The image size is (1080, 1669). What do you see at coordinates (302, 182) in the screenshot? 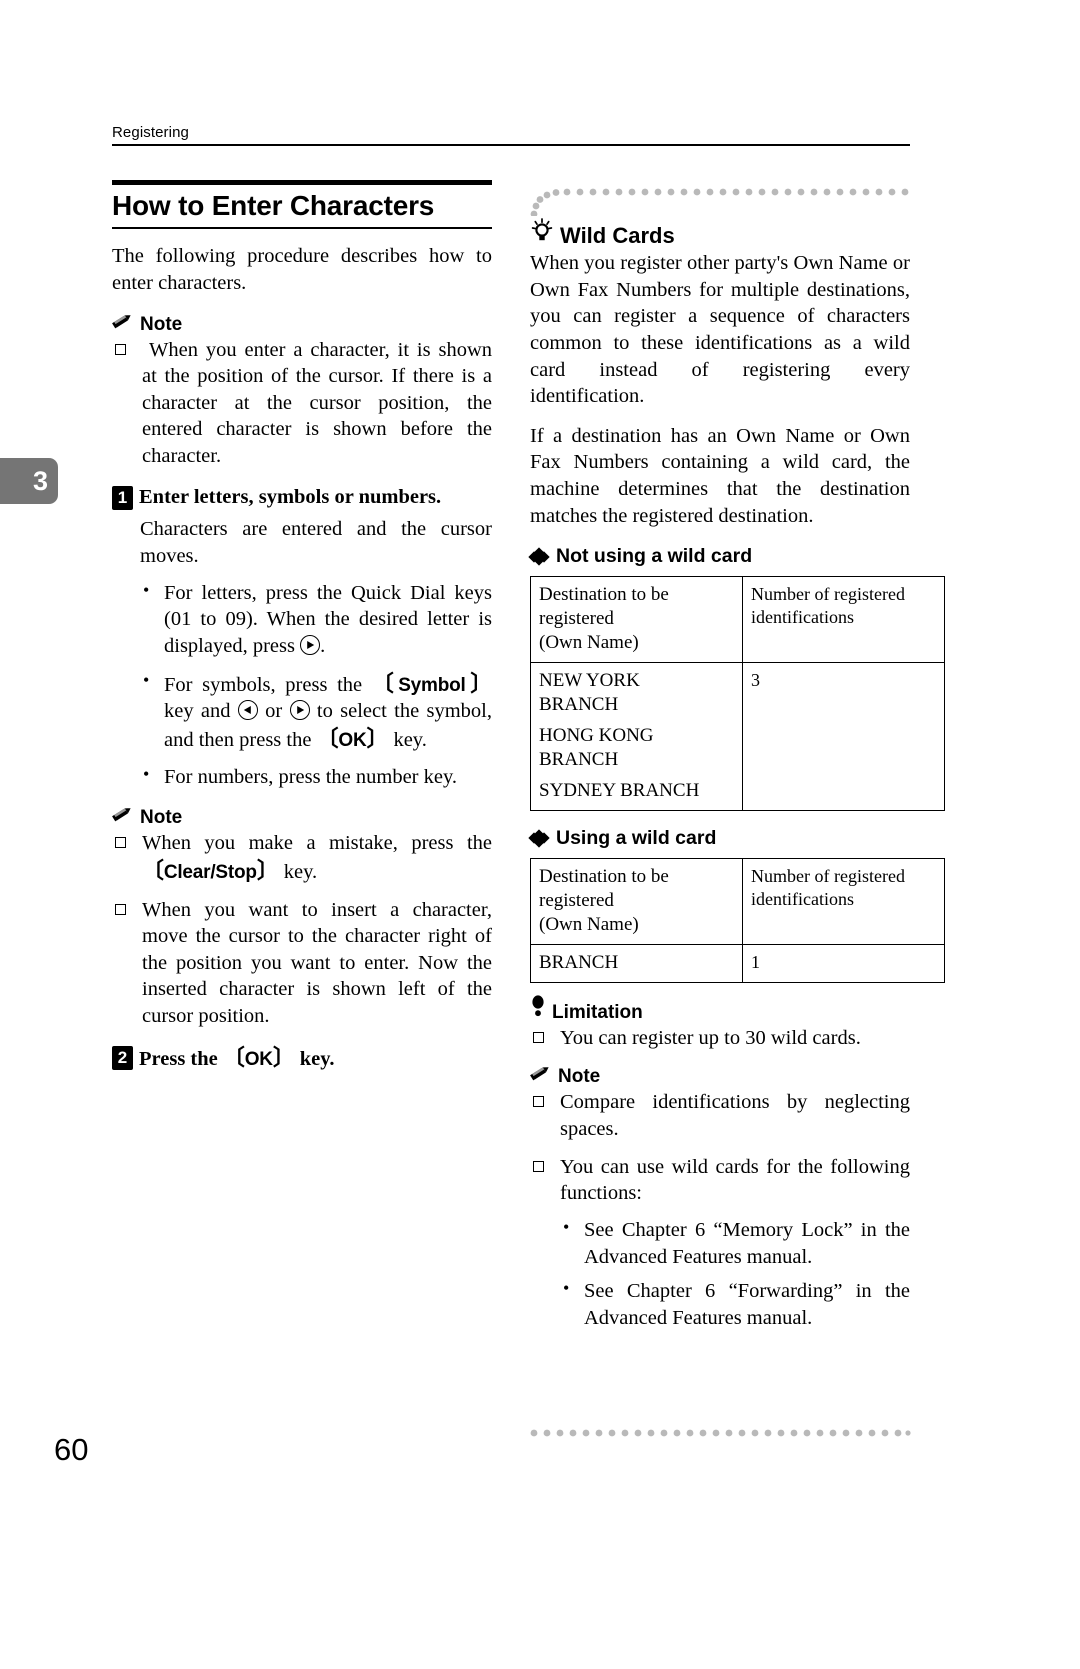
I see `section-rule-top` at bounding box center [302, 182].